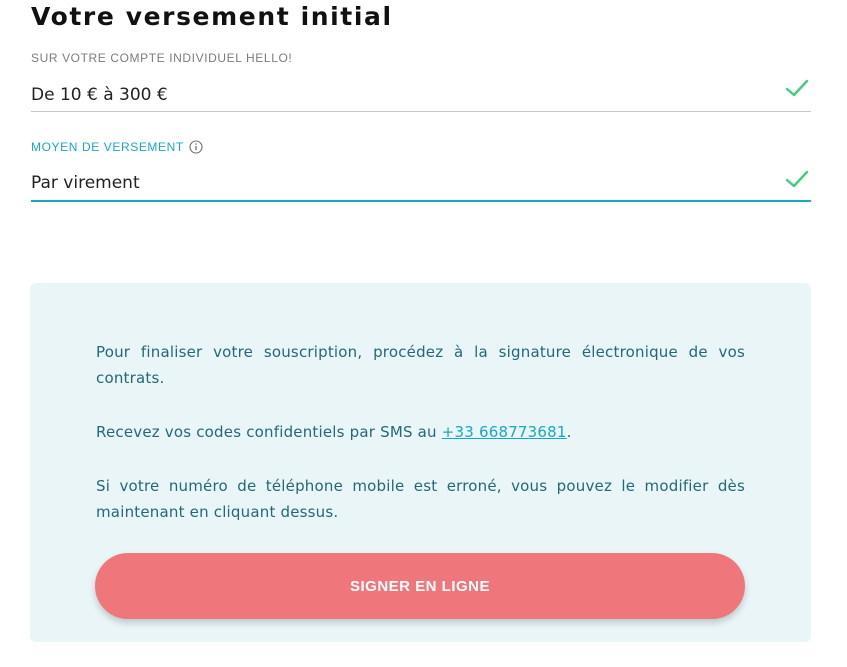 The image size is (847, 667). I want to click on payment-method-label-text: MOYEN DE VERSEMENT, so click(107, 147).